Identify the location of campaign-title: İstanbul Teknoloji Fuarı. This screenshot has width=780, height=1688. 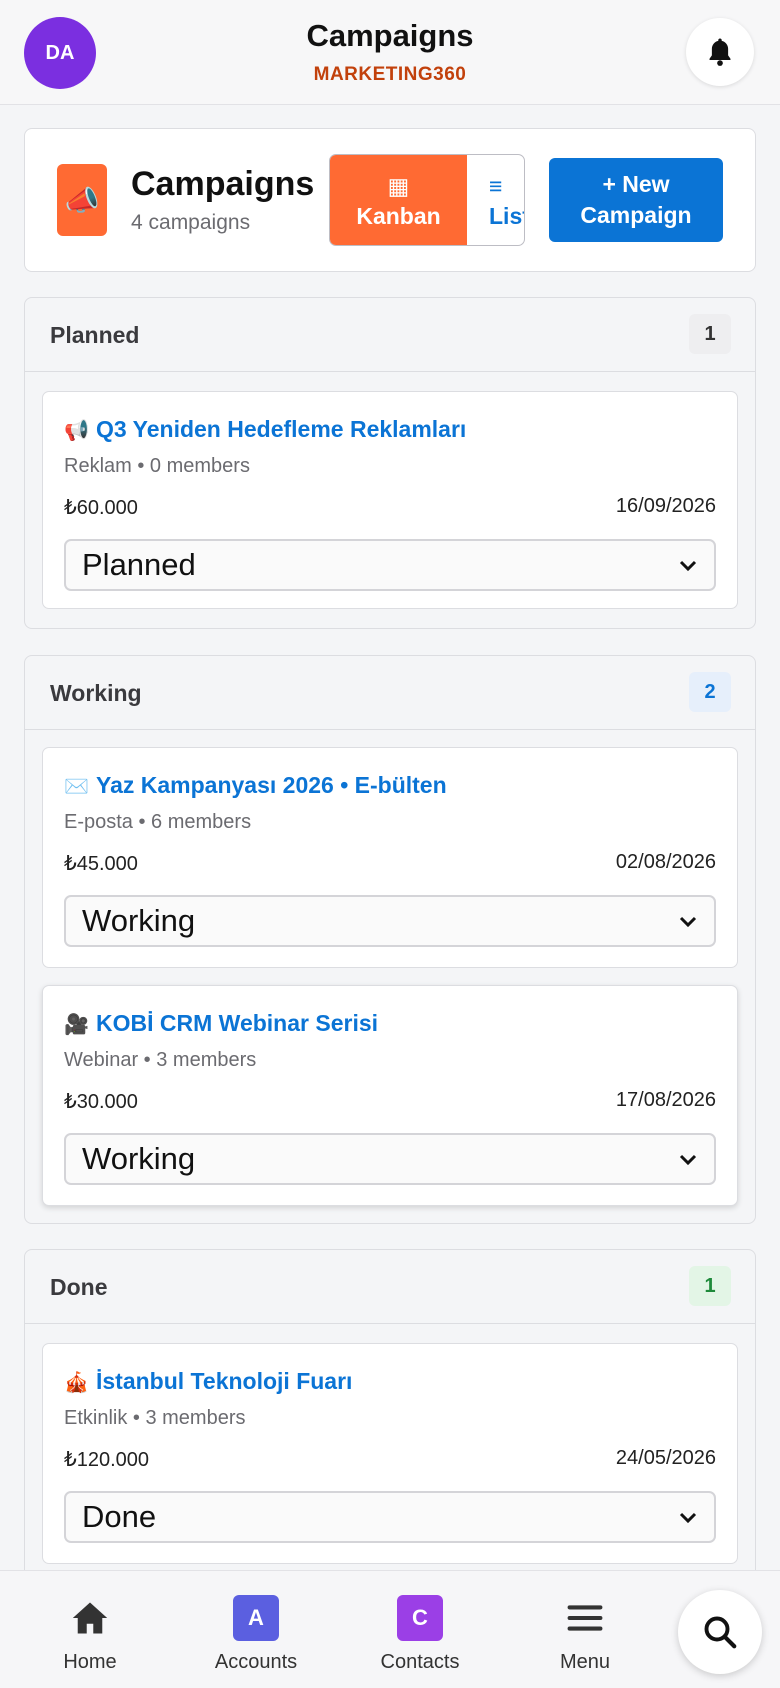
(224, 1381).